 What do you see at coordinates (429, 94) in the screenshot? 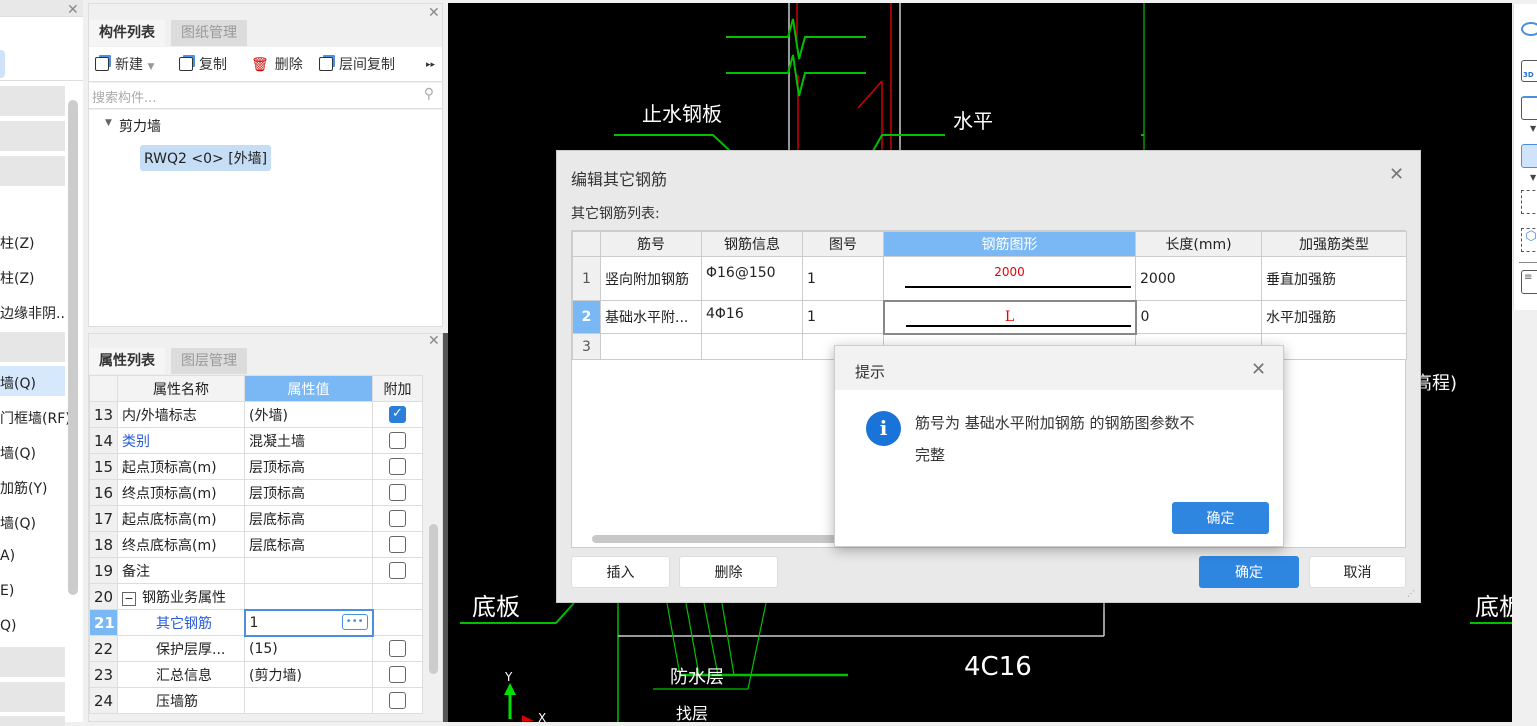
I see `search-icon: ⚲` at bounding box center [429, 94].